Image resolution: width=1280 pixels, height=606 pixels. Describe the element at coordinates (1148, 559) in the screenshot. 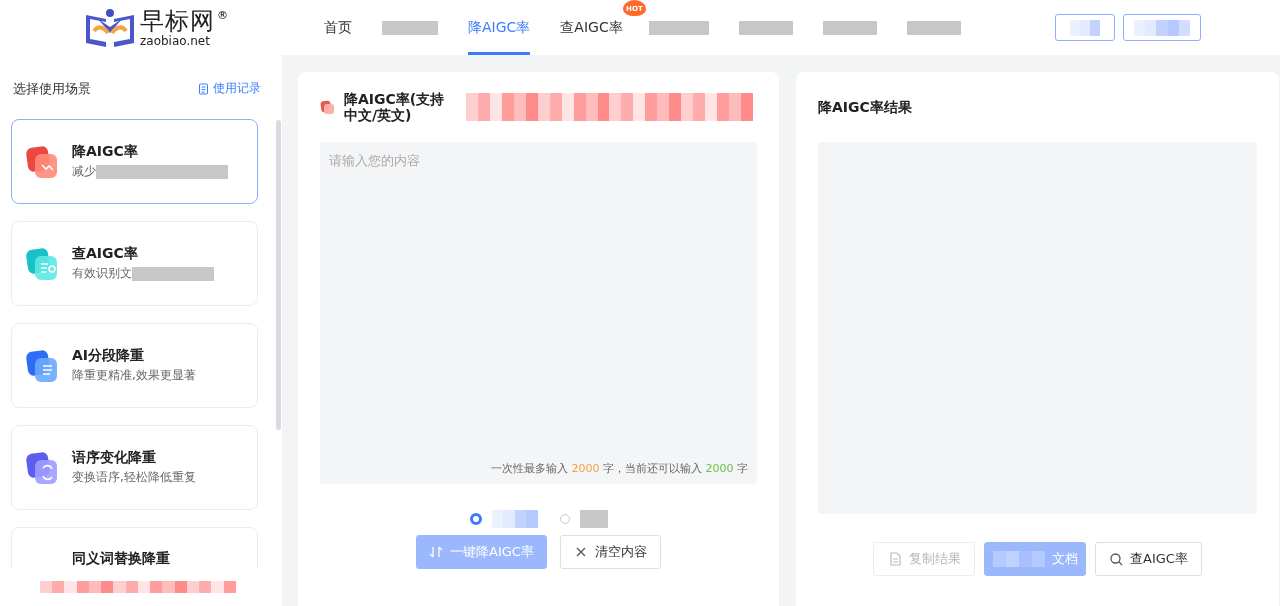

I see `action-button: 查AIGC率` at that location.